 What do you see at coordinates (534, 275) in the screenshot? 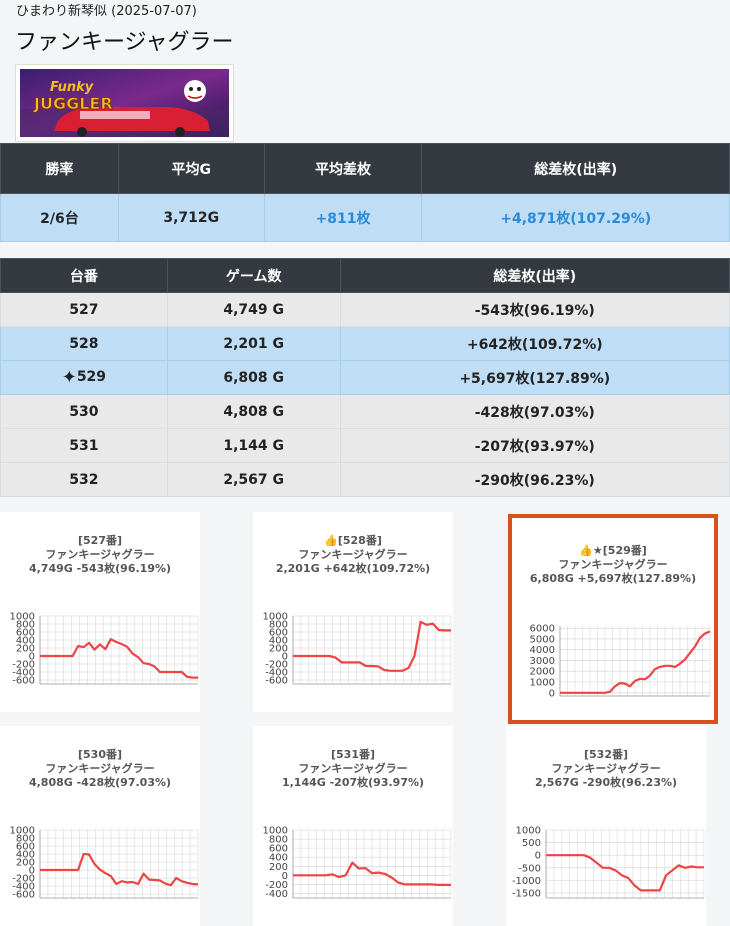
I see `machine-header-diff: 総差枚(出率)` at bounding box center [534, 275].